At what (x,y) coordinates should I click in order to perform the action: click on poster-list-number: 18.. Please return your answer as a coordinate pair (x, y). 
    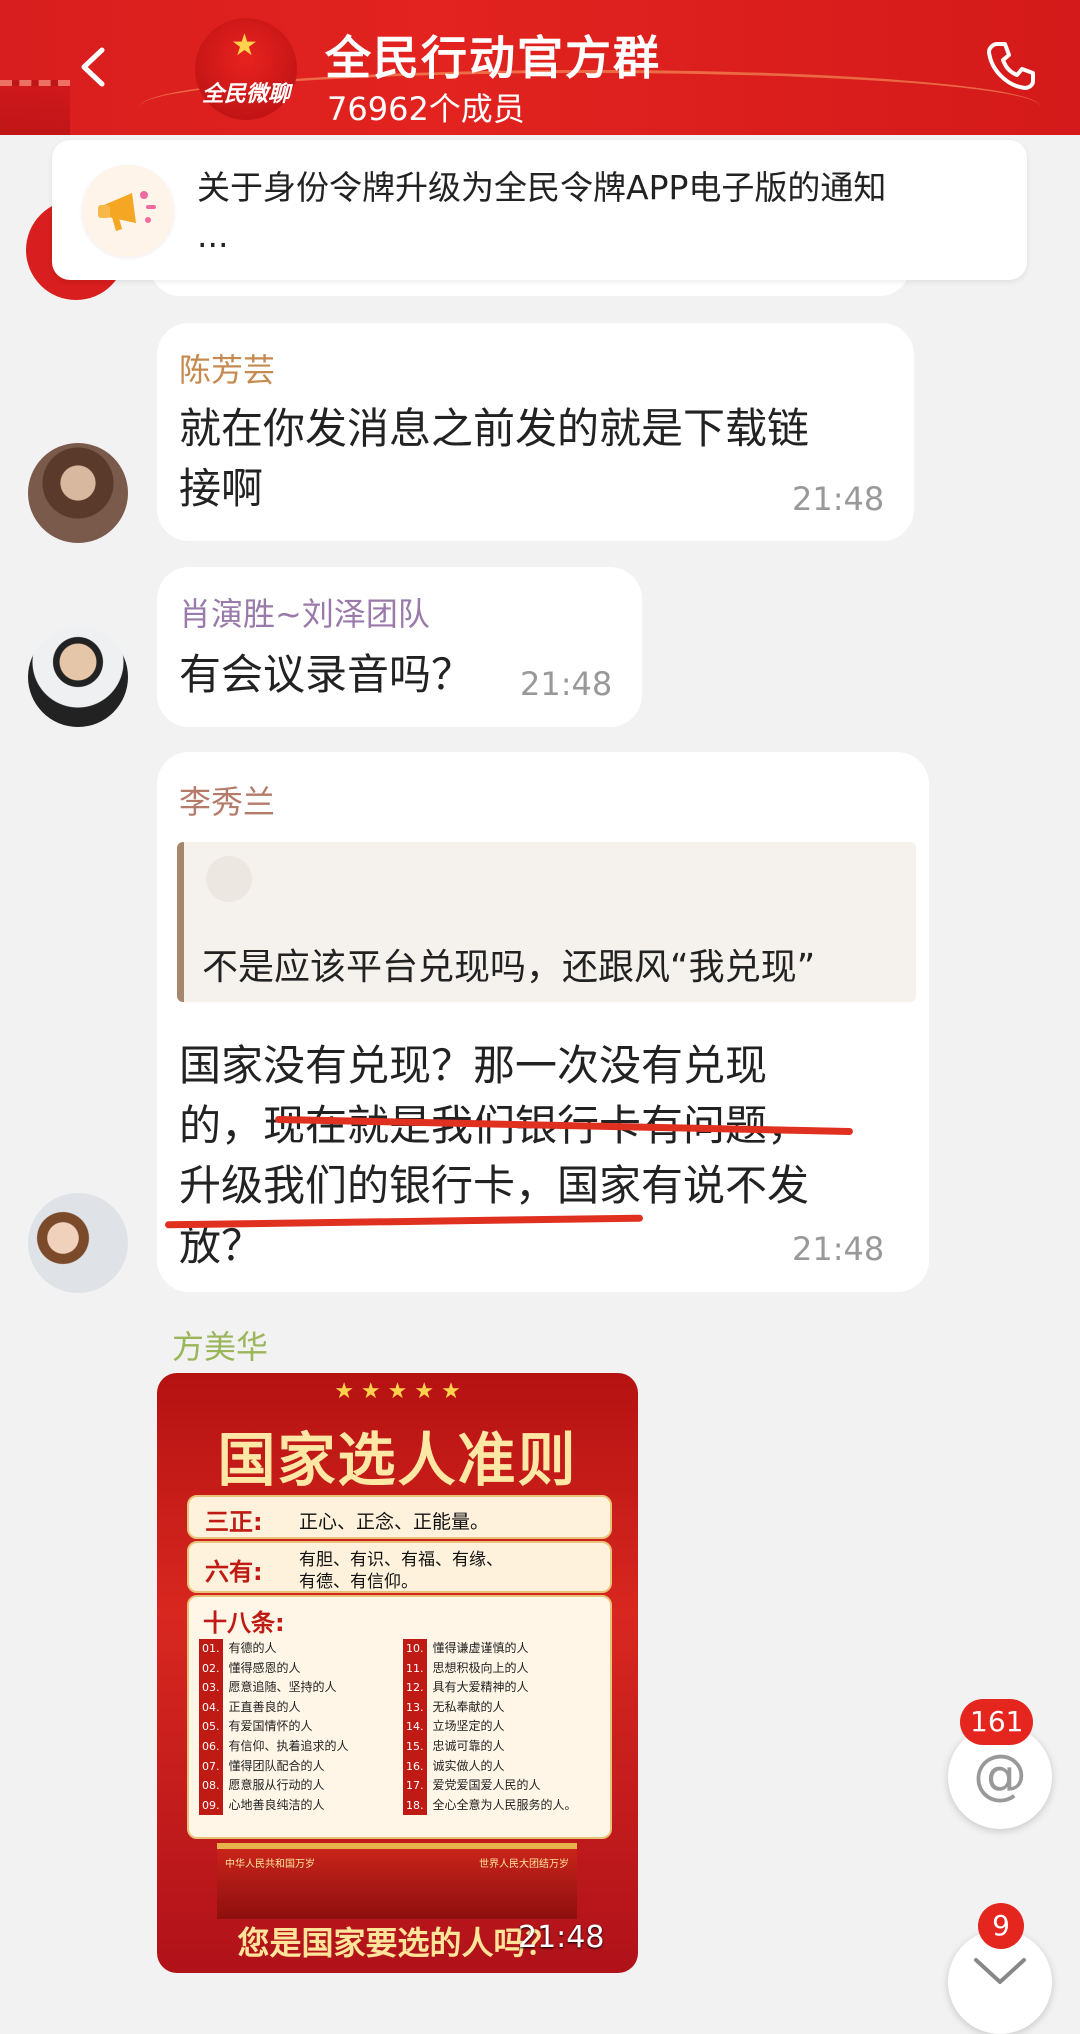
    Looking at the image, I should click on (415, 1805).